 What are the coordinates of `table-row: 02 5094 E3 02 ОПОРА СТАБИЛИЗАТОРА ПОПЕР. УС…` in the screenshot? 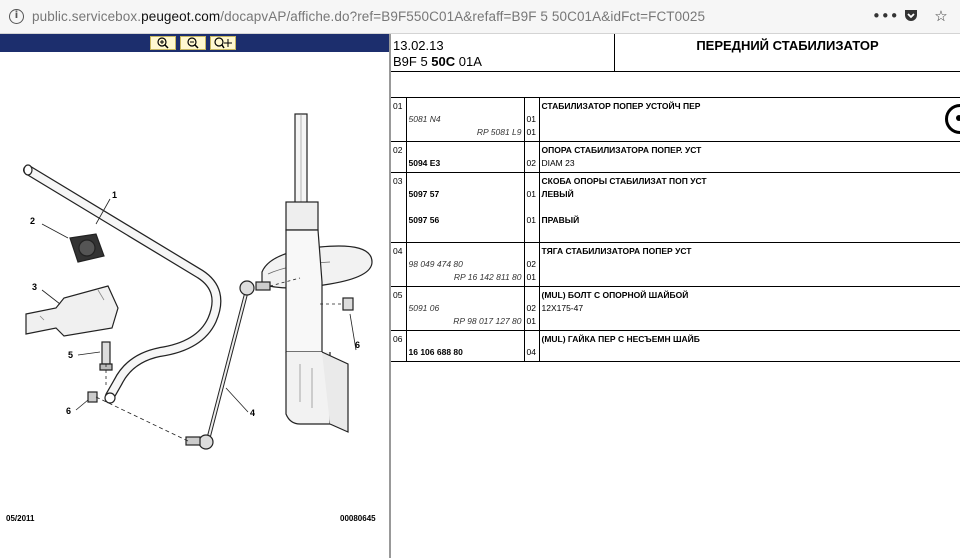 It's located at (675, 157).